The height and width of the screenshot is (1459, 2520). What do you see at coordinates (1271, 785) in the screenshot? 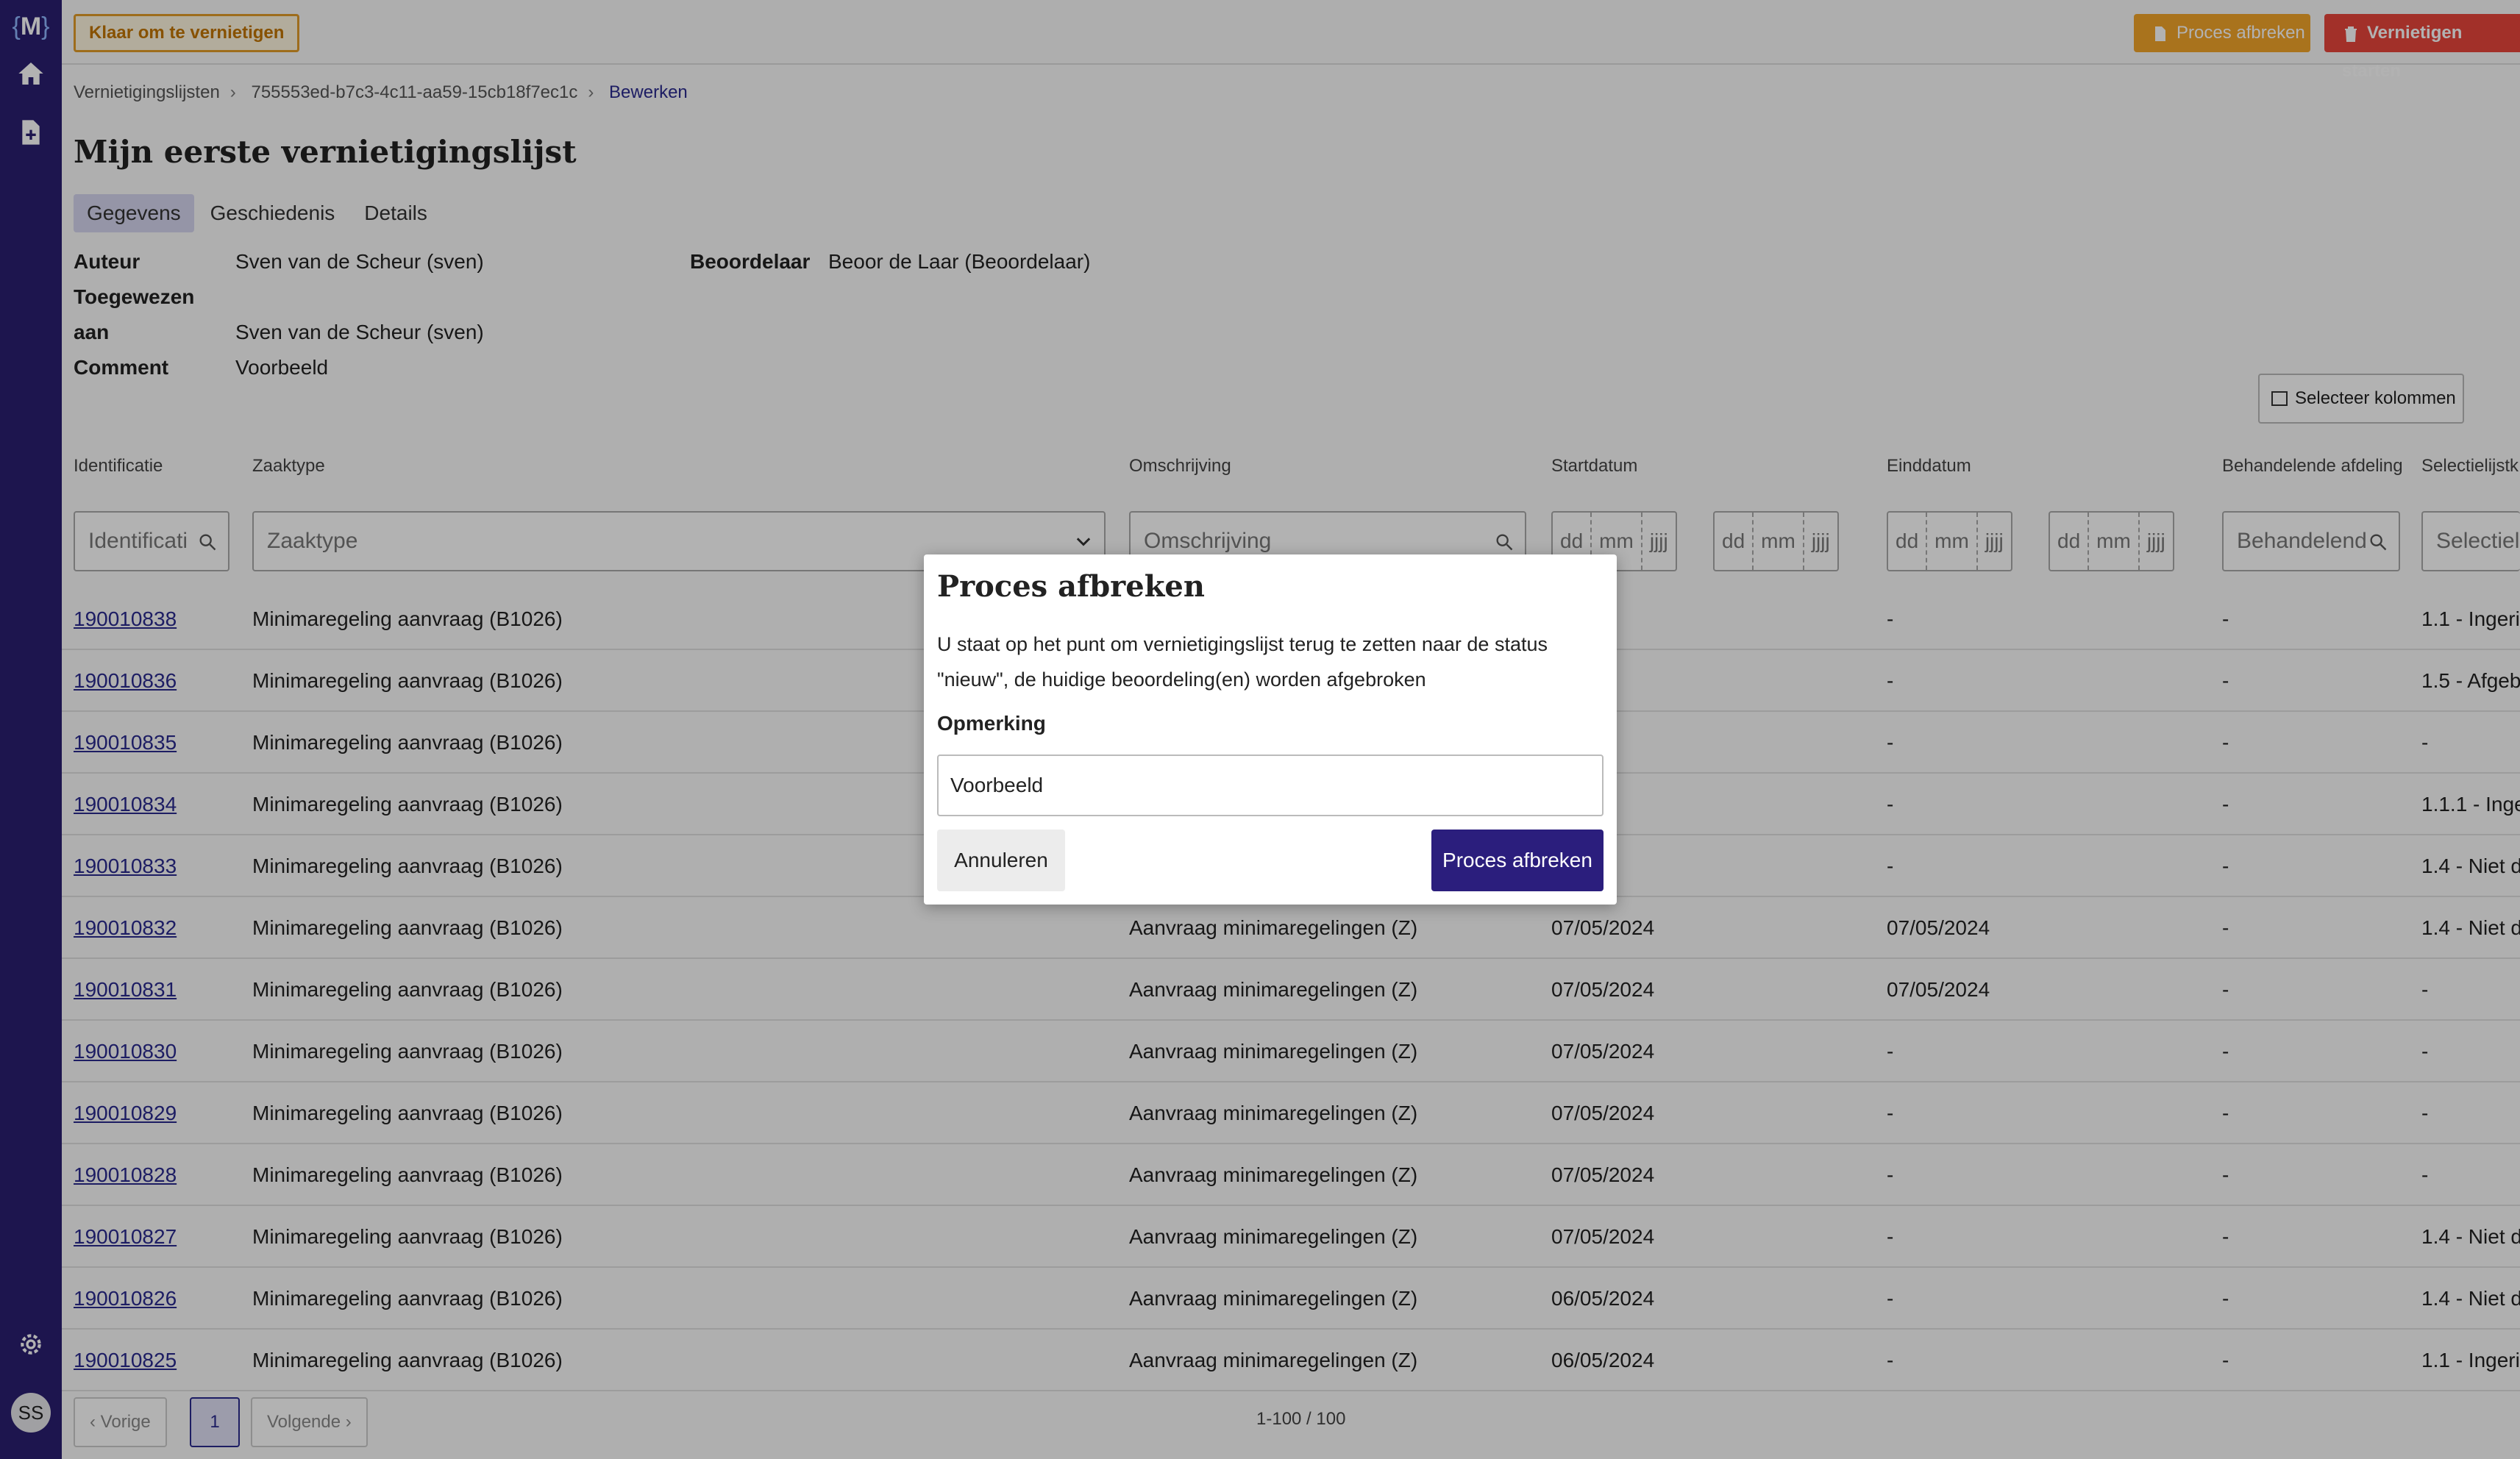
I see `remark-input: Voorbeeld` at bounding box center [1271, 785].